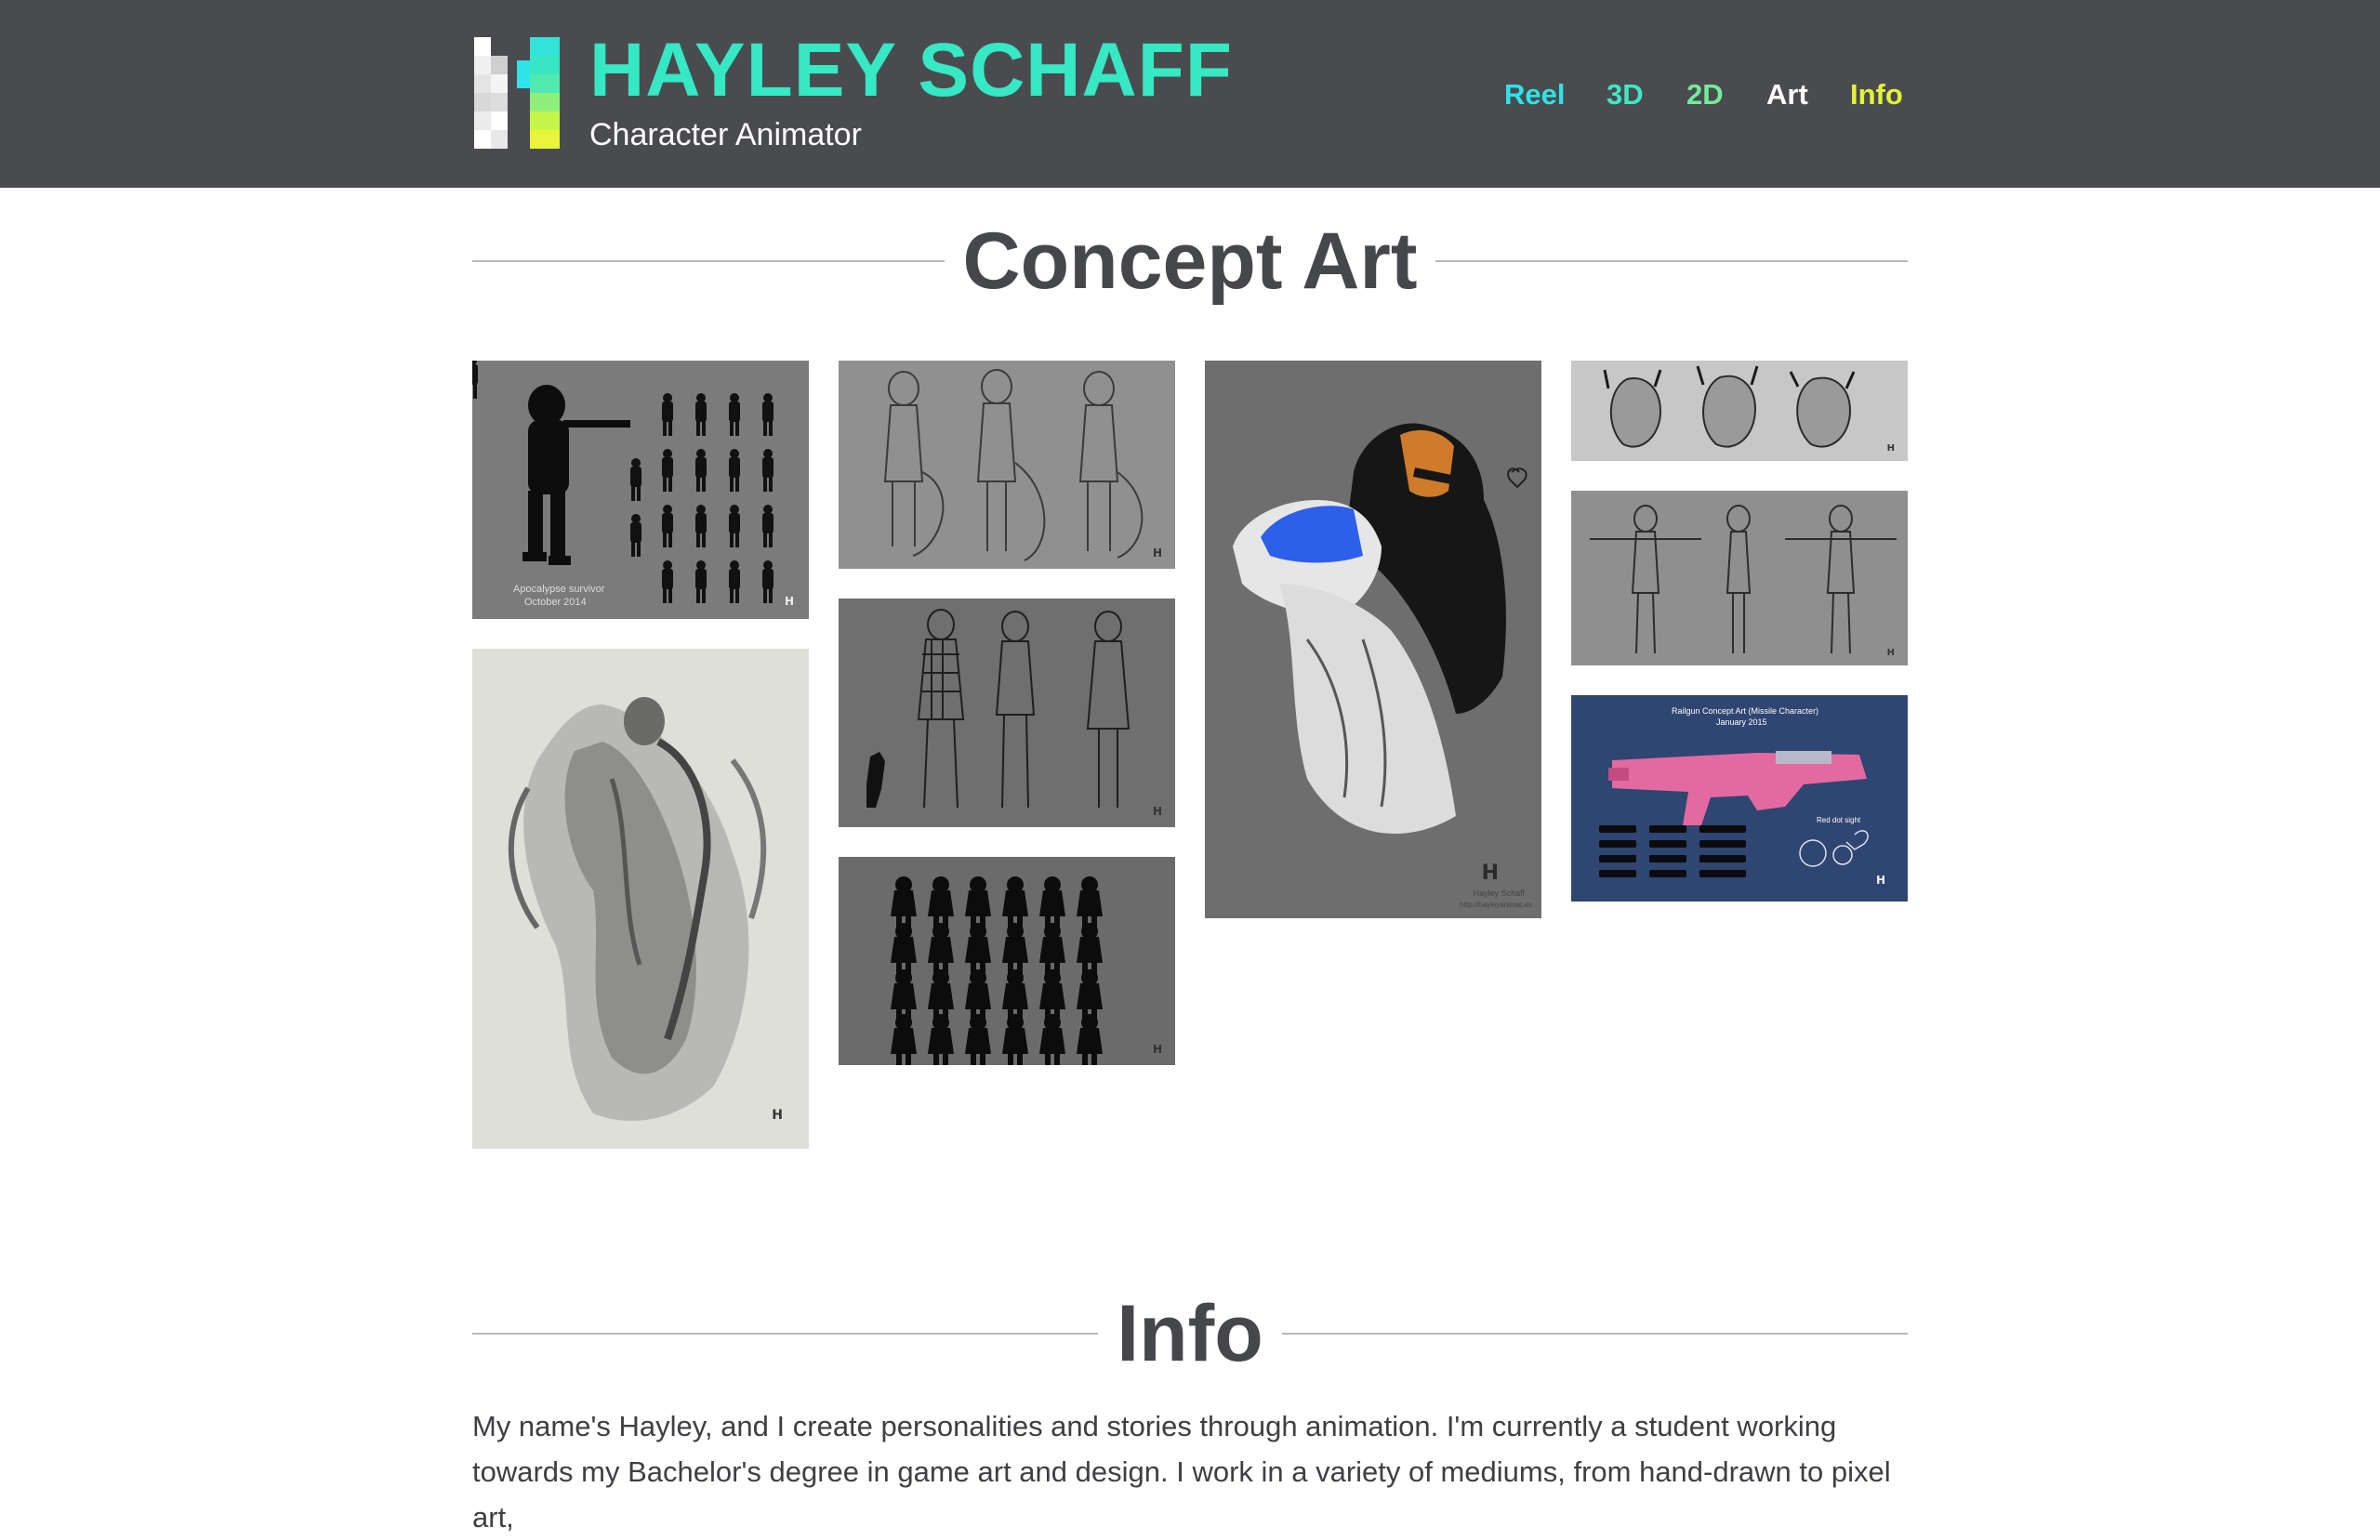  I want to click on character-portrait-color-icon, so click(1373, 639).